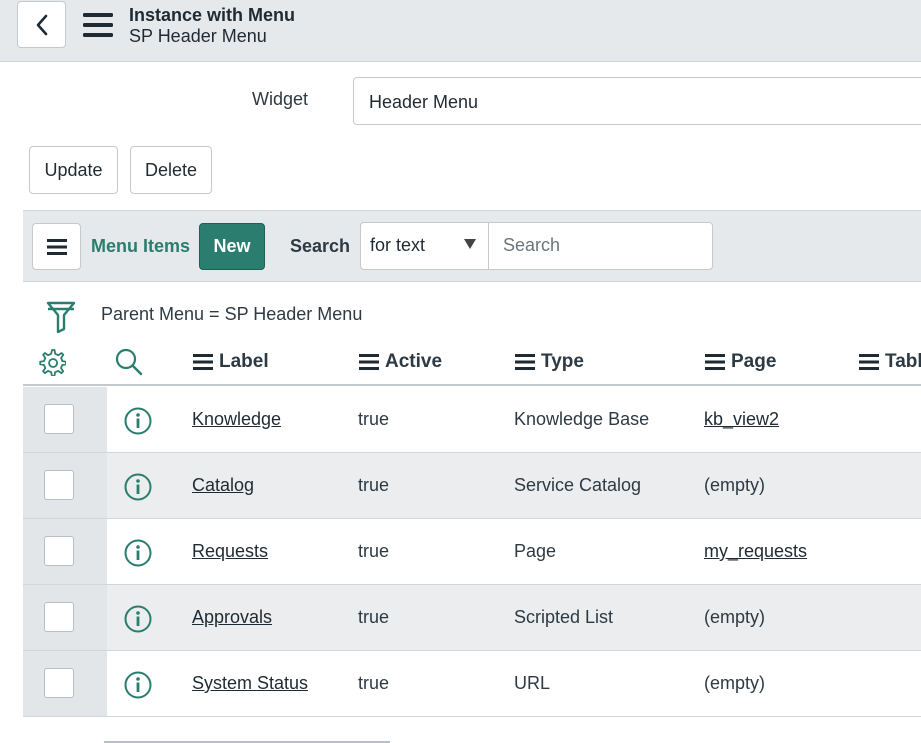  Describe the element at coordinates (600, 246) in the screenshot. I see `search-input: Search` at that location.